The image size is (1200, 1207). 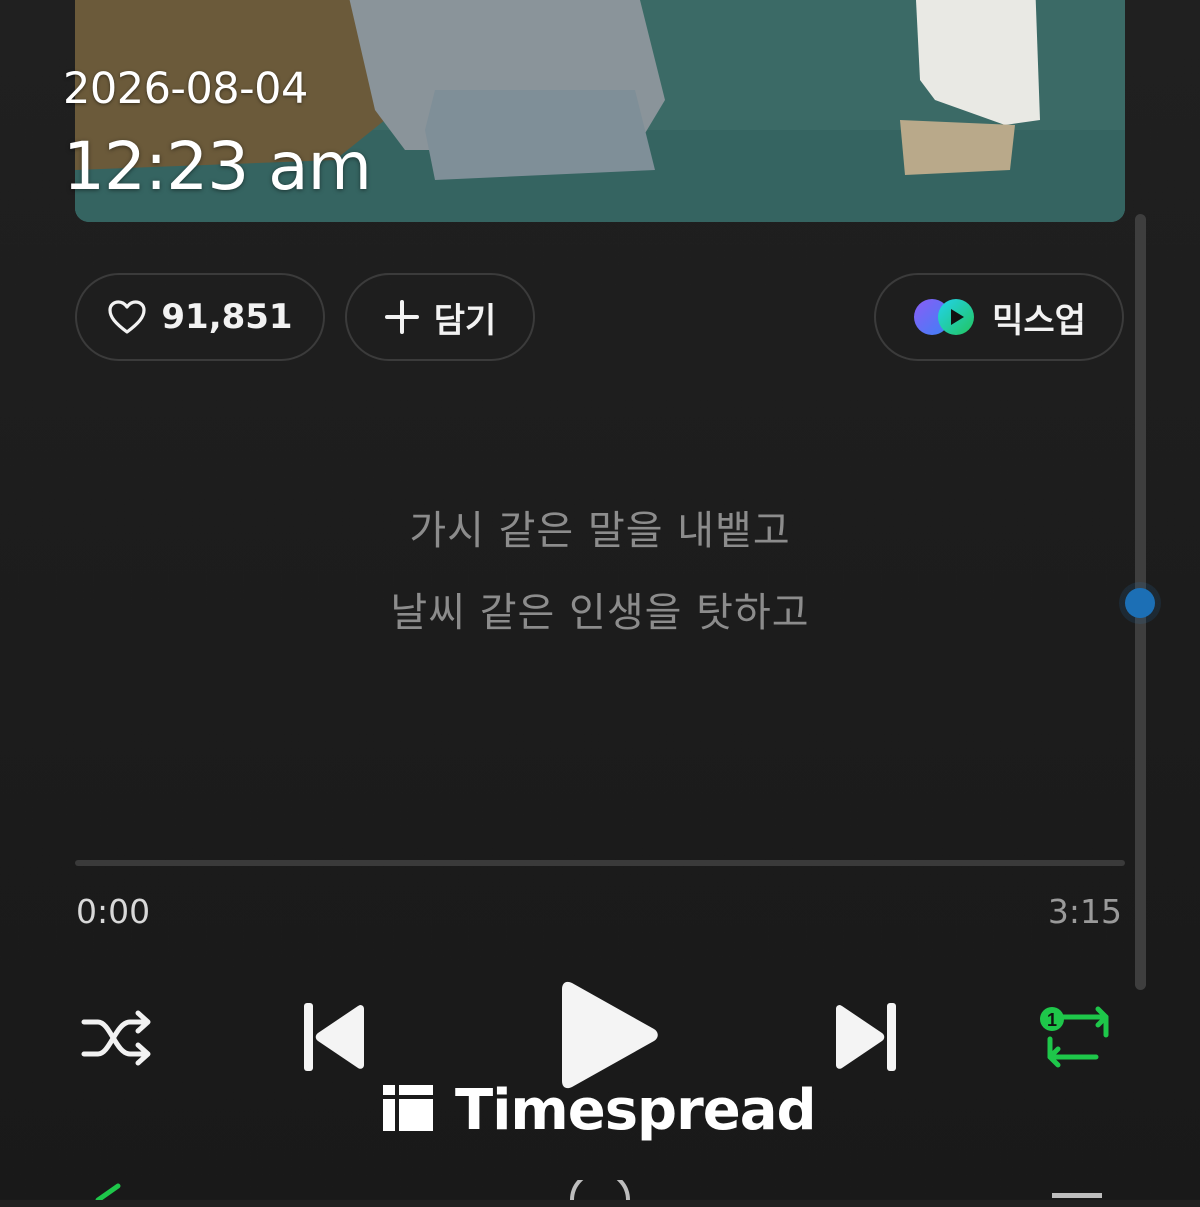 What do you see at coordinates (217, 166) in the screenshot?
I see `timestamp-time: 12:23 am` at bounding box center [217, 166].